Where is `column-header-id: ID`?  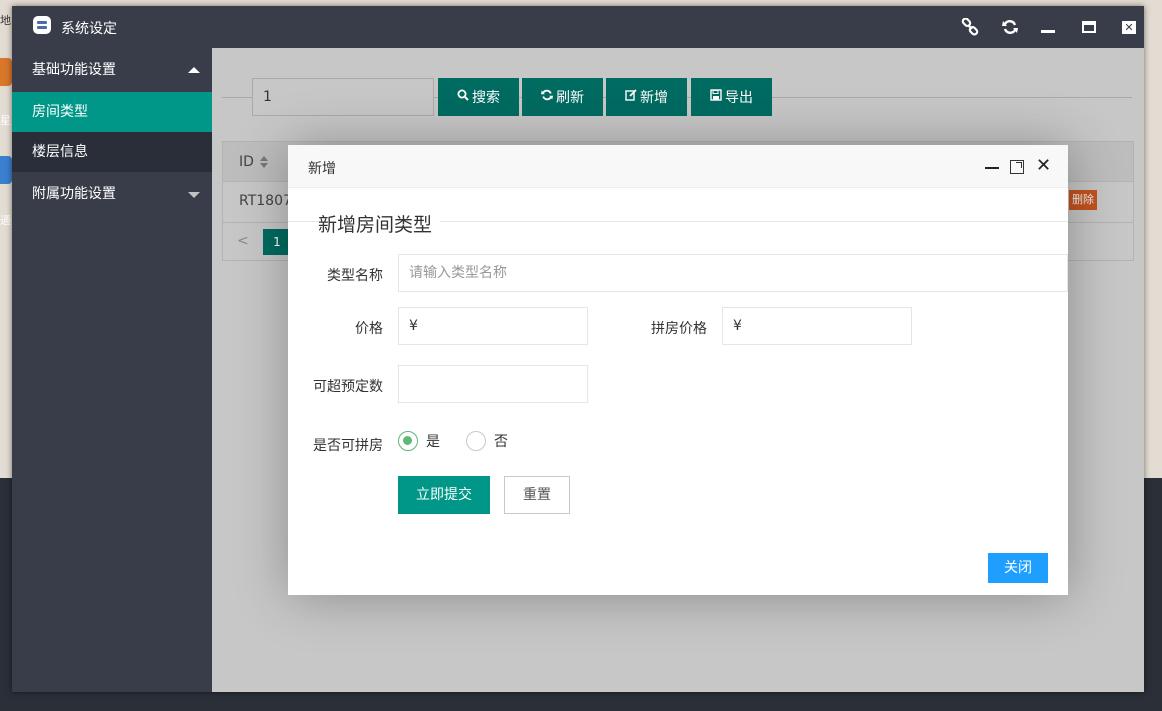
column-header-id: ID is located at coordinates (253, 162).